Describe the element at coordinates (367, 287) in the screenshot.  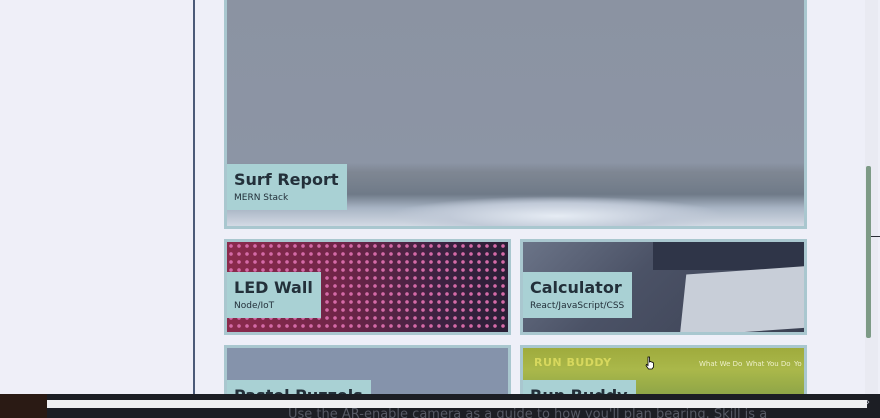
I see `project-card-led-wall: LED Wall Node/IoT` at that location.